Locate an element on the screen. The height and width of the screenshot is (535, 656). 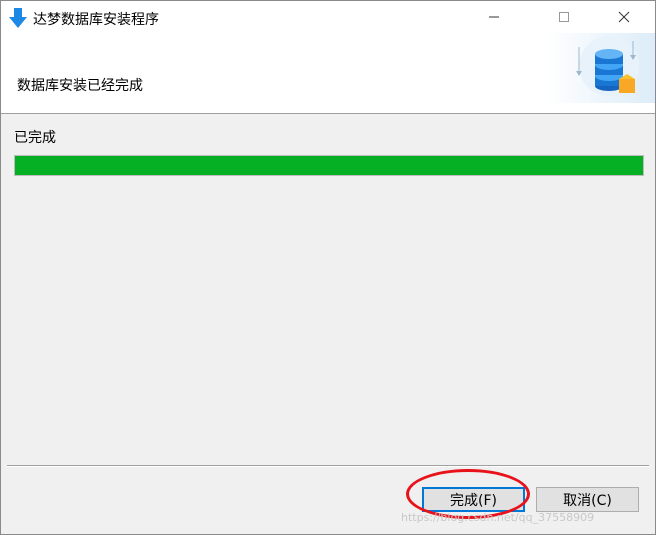
header-title: 数据库安装已经完成 is located at coordinates (80, 86).